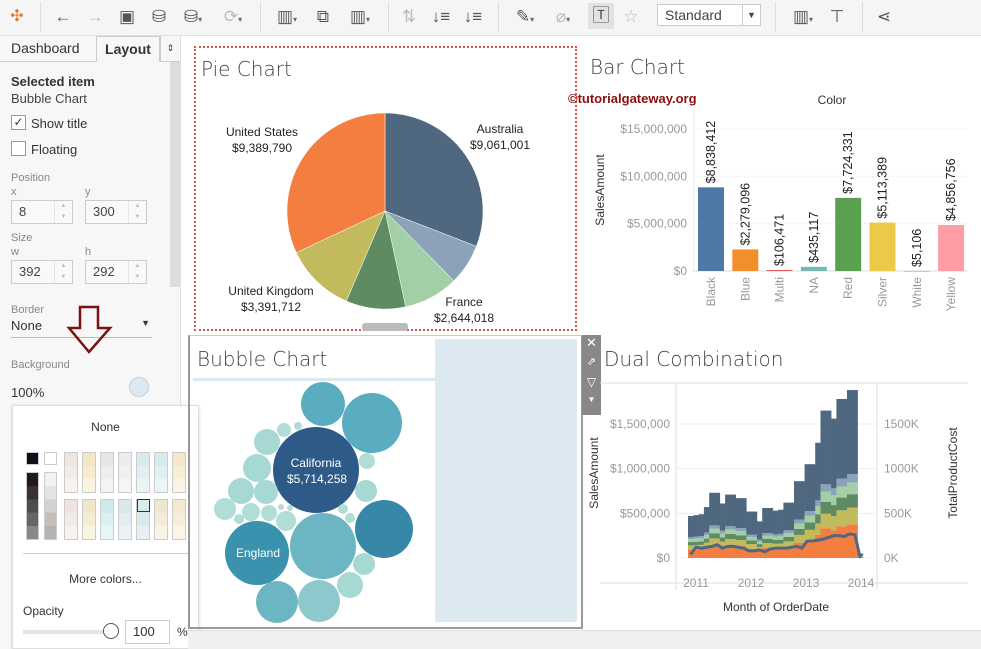  Describe the element at coordinates (473, 17) in the screenshot. I see `sort-descending-icon: ↓≡` at that location.